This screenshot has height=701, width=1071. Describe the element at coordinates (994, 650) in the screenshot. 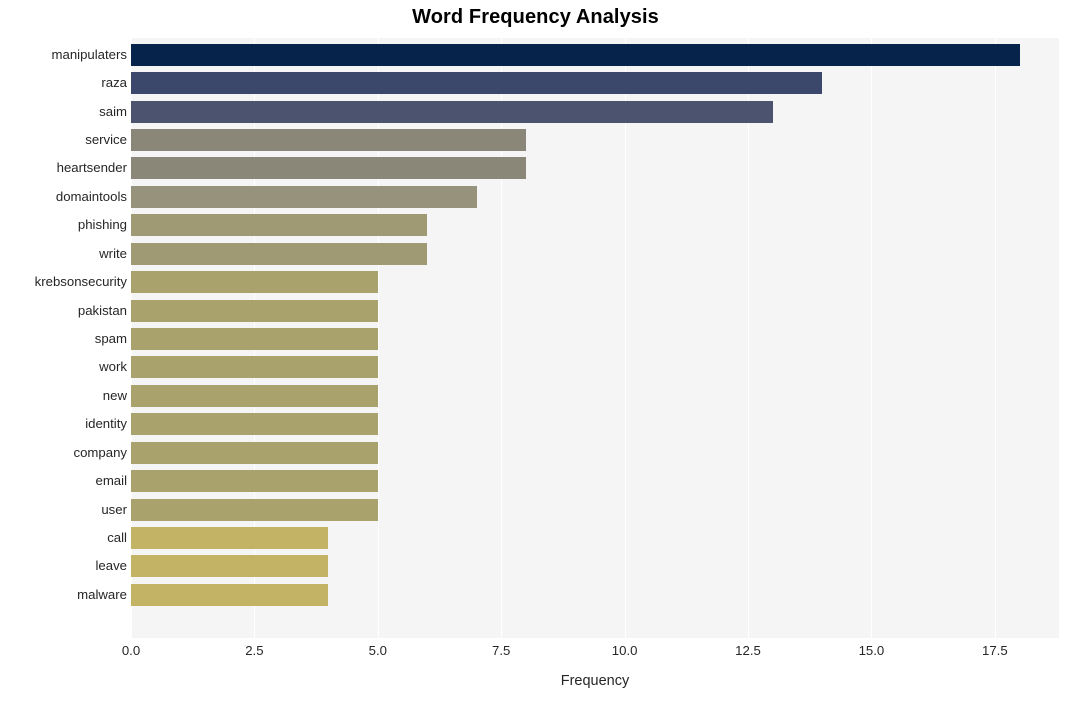

I see `x-axis-tick-17.5: 17.5` at that location.